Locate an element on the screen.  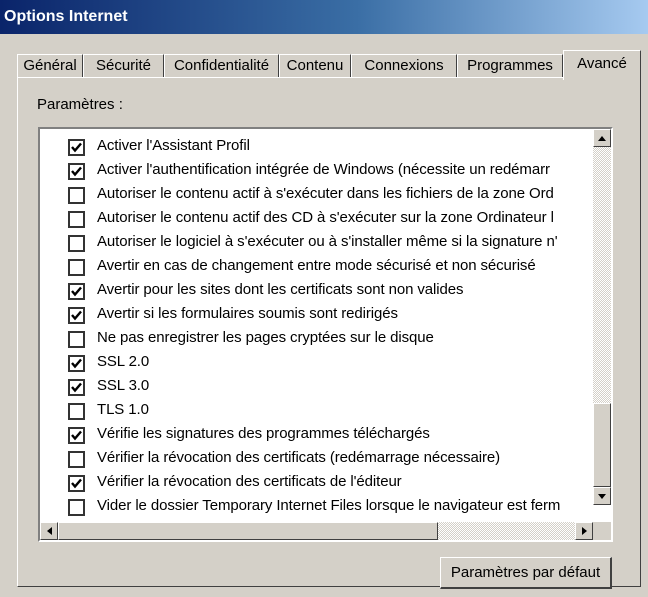
arrow-up-icon is located at coordinates (602, 138).